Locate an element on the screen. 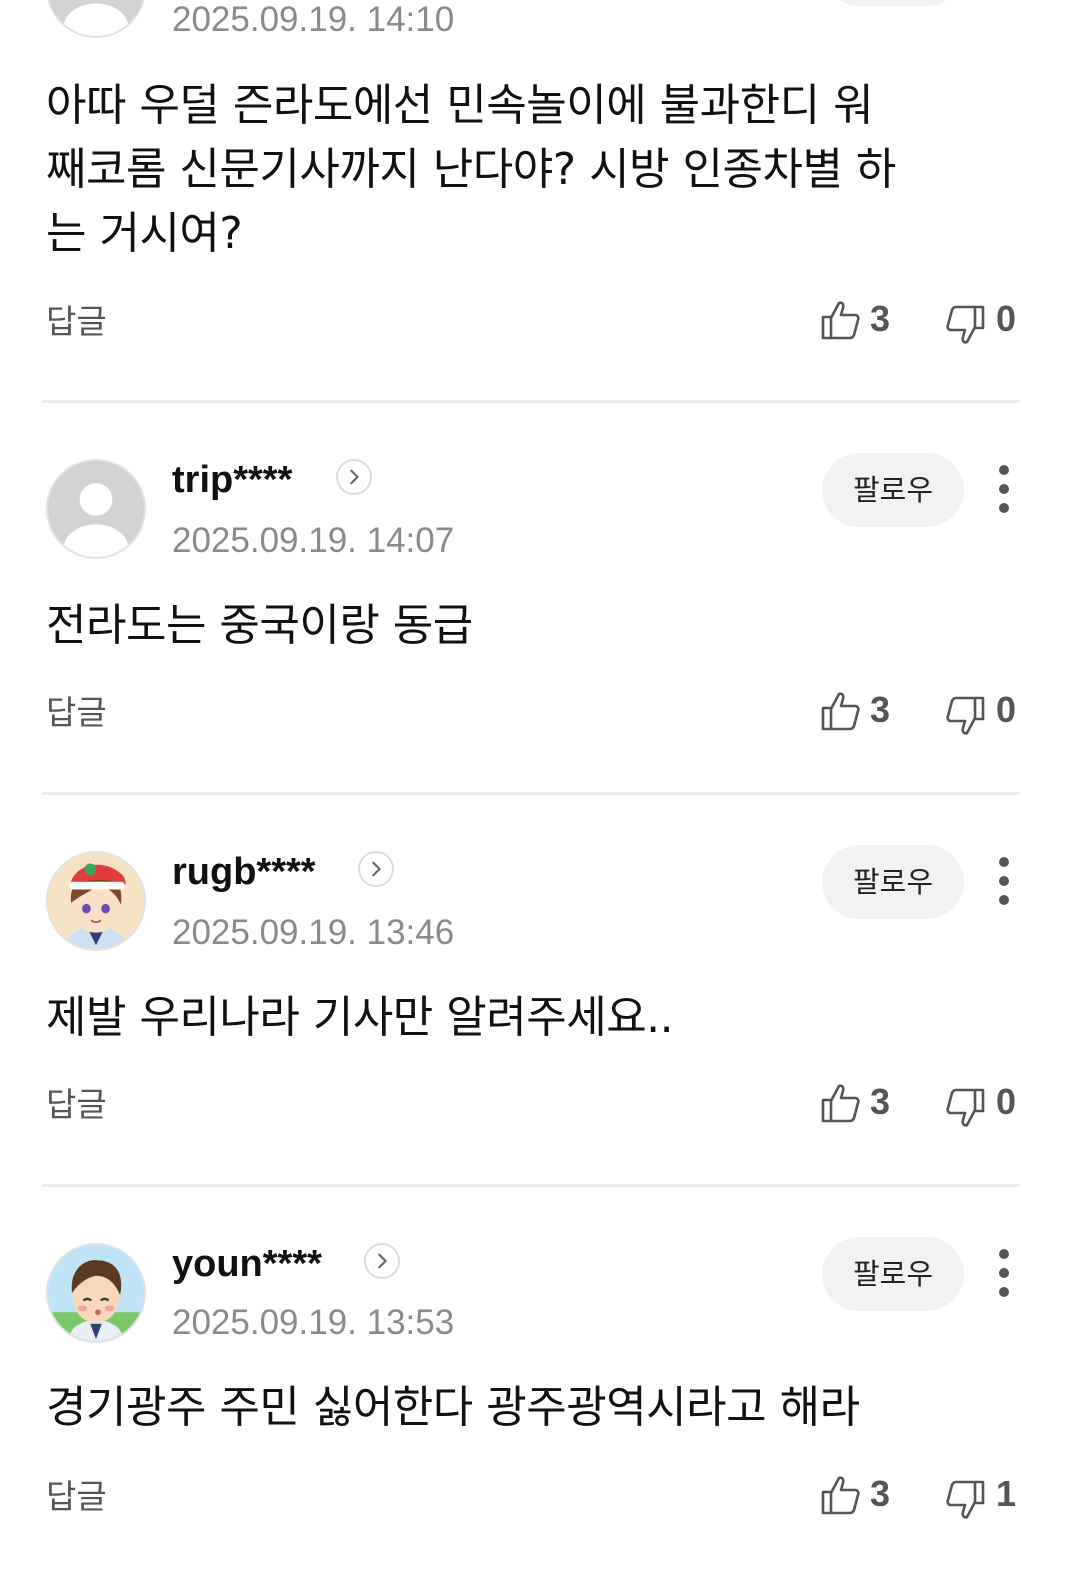 This screenshot has height=1595, width=1080. comment-text-line: 째코롬 신문기사까지 난다야? 시방 인종차별 하 is located at coordinates (471, 169).